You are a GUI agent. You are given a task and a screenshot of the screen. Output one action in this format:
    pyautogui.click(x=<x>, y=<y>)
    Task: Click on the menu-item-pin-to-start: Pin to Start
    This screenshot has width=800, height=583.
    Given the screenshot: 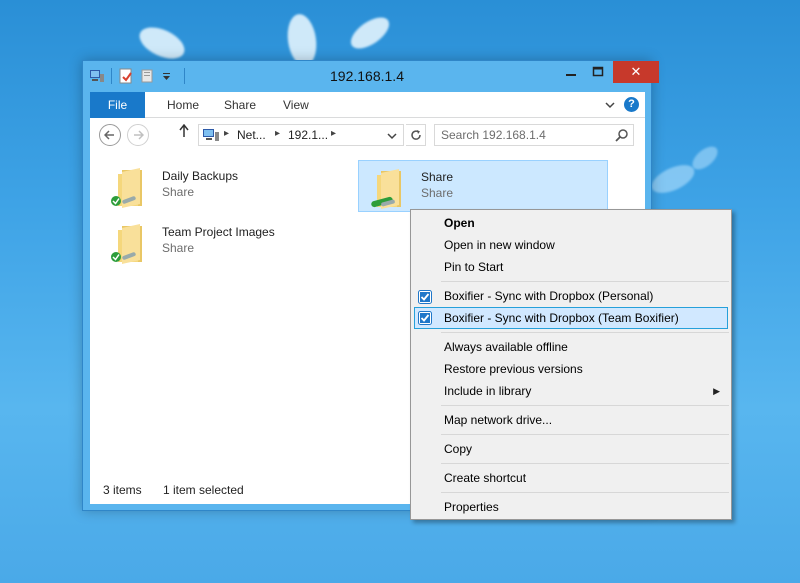 What is the action you would take?
    pyautogui.click(x=571, y=267)
    